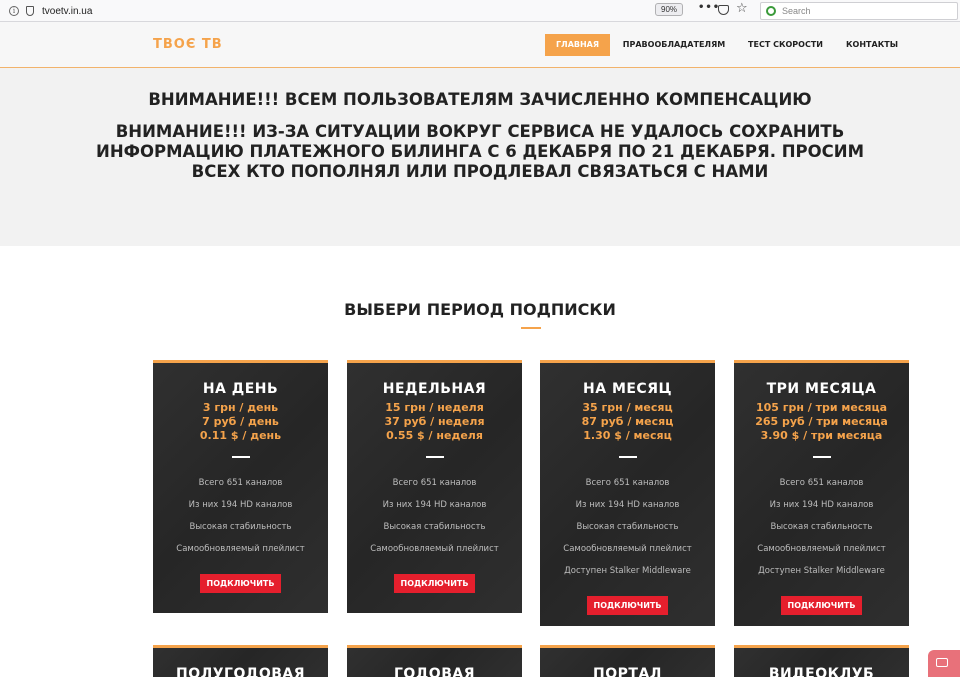  What do you see at coordinates (577, 45) in the screenshot?
I see `nav-home: ГЛАВНАЯ` at bounding box center [577, 45].